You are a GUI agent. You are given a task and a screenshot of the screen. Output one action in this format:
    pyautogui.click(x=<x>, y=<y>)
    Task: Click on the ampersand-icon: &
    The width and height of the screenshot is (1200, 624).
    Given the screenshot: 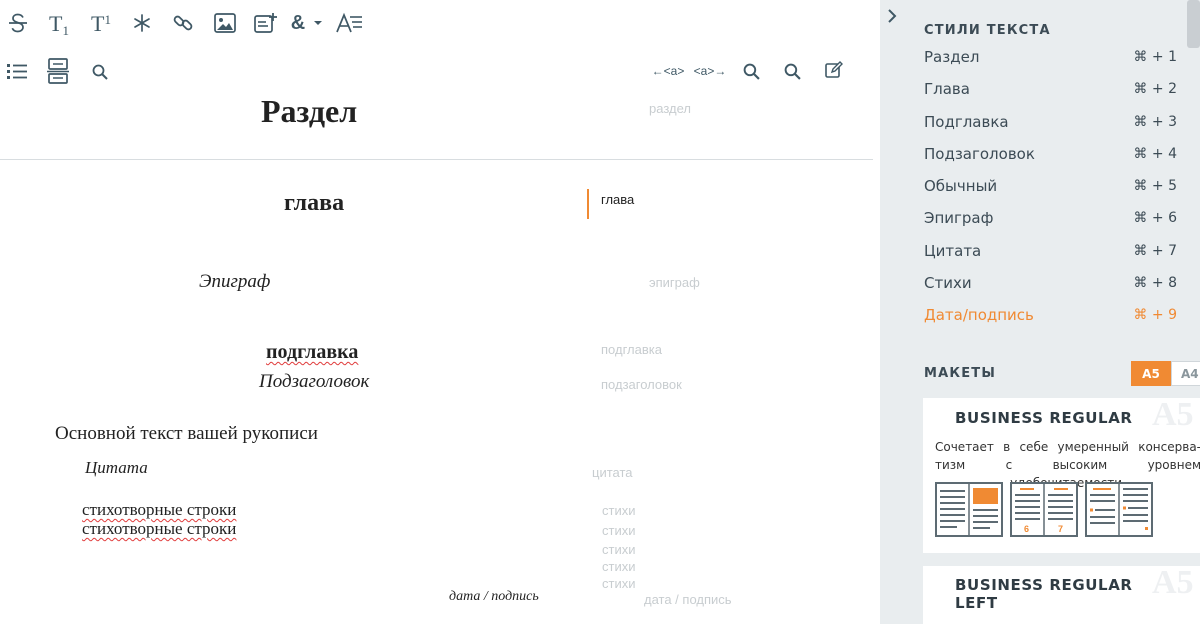 What is the action you would take?
    pyautogui.click(x=298, y=22)
    